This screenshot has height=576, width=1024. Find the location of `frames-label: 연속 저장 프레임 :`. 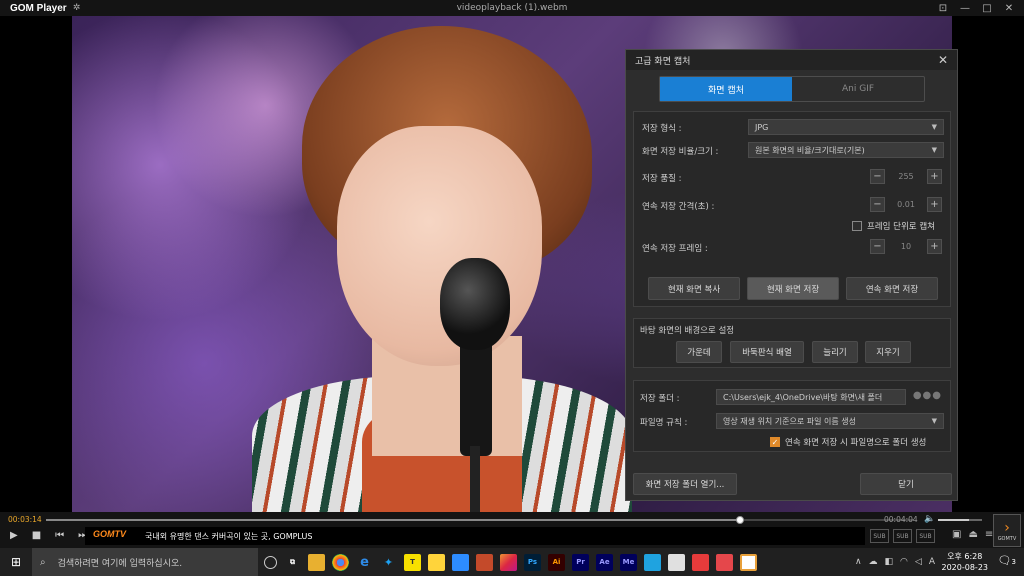

frames-label: 연속 저장 프레임 : is located at coordinates (675, 249).